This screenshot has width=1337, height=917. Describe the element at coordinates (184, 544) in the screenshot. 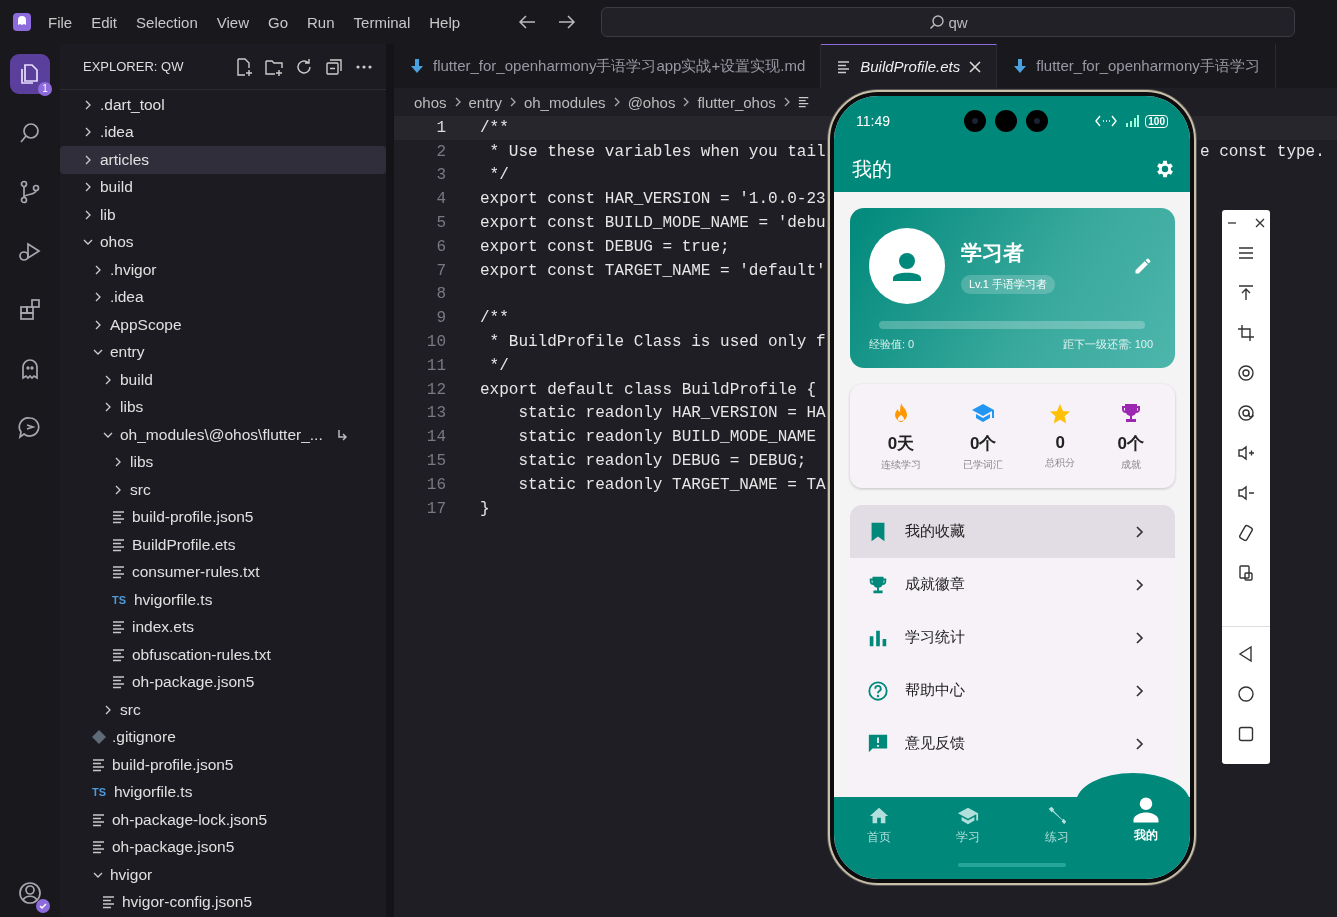

I see `tree-item-label: BuildProfile.ets` at that location.